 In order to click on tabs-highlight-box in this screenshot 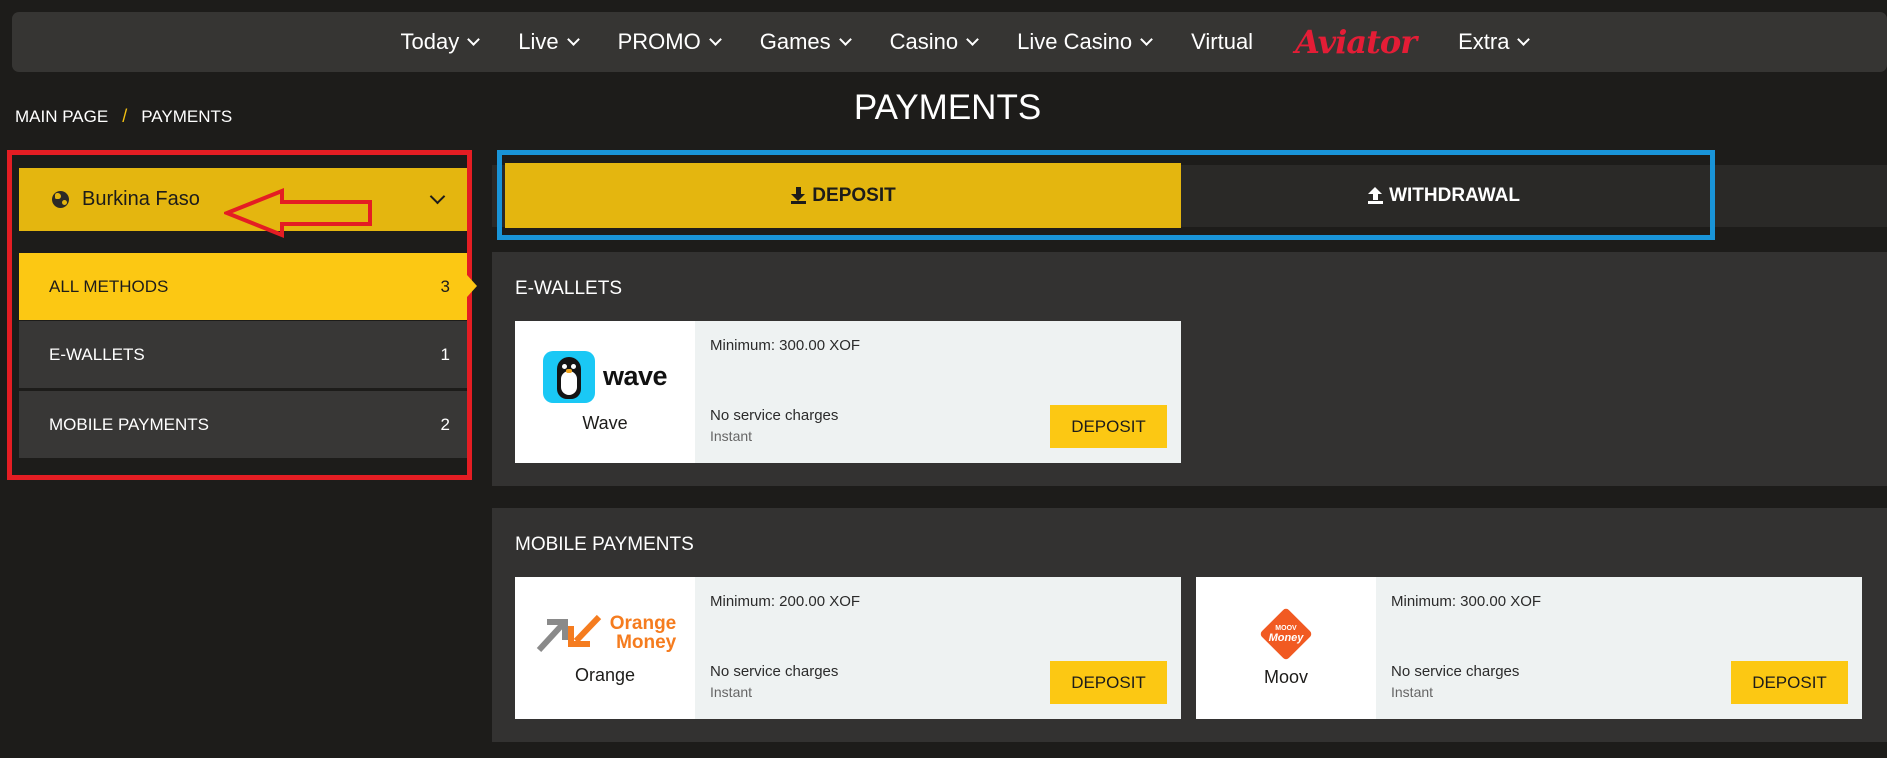, I will do `click(1106, 195)`.